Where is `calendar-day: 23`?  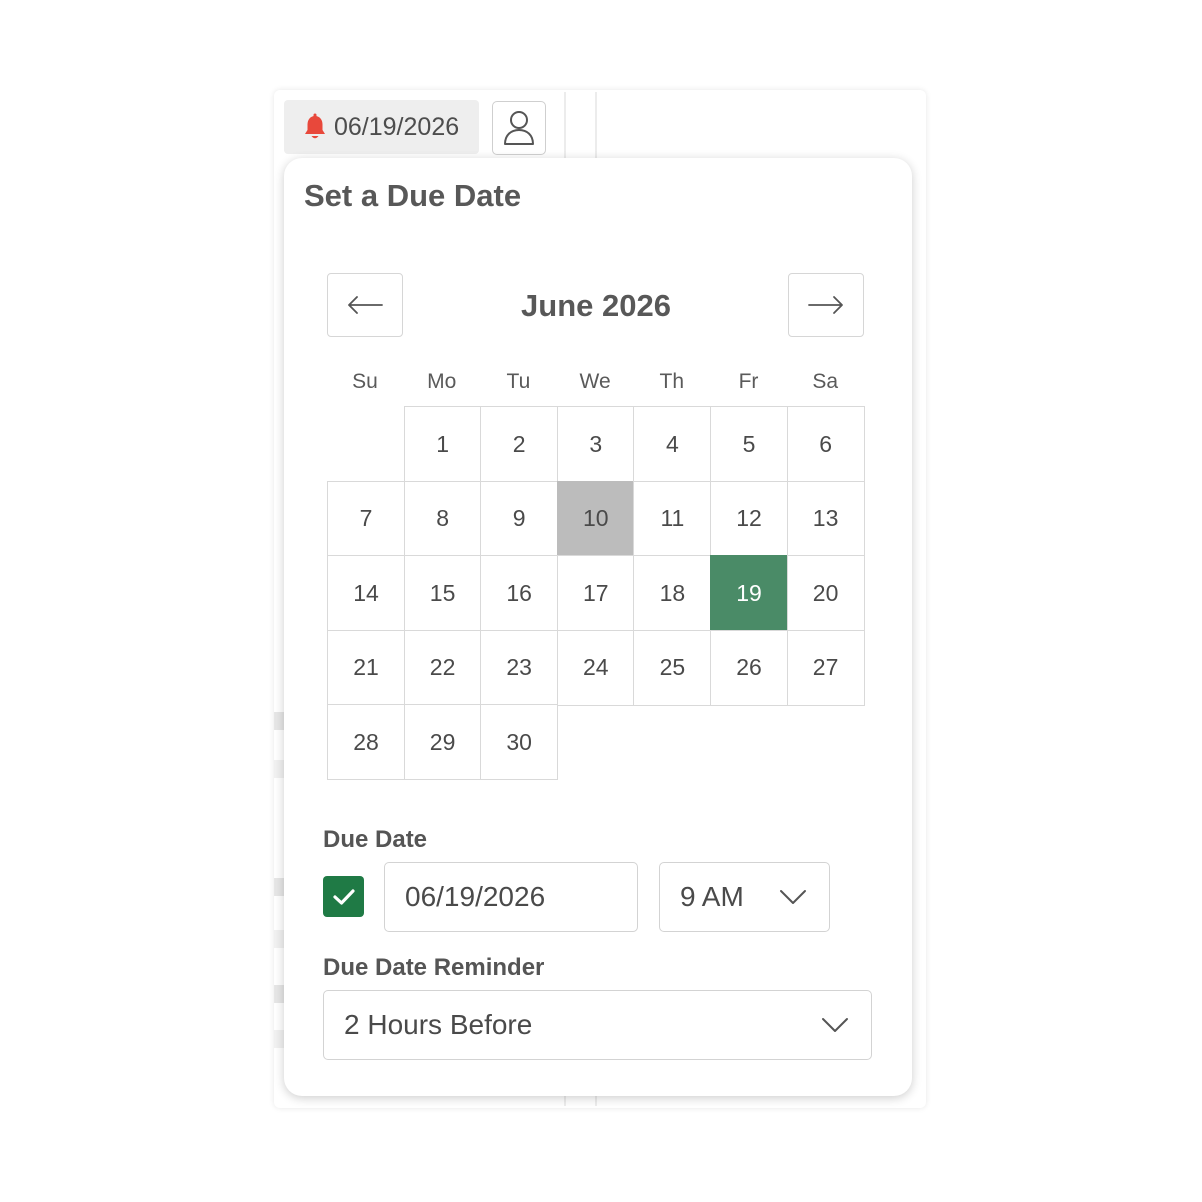
calendar-day: 23 is located at coordinates (519, 667).